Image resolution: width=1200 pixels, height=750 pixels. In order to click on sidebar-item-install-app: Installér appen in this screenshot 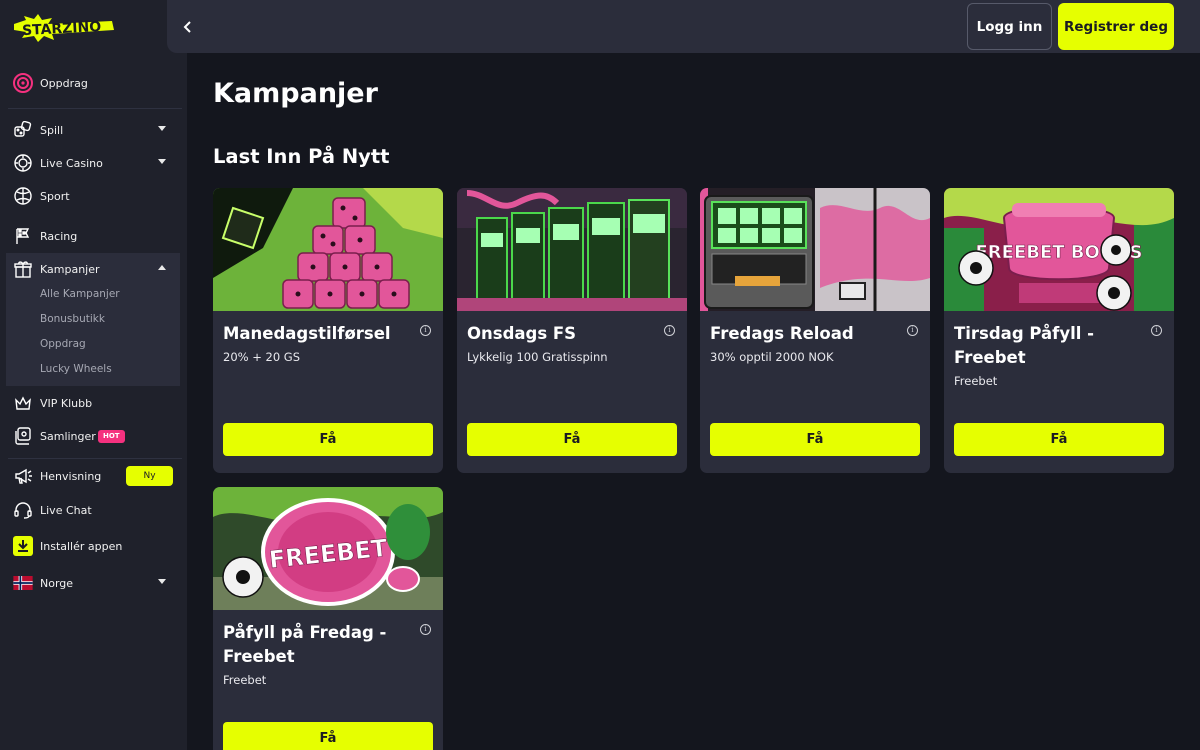, I will do `click(90, 546)`.